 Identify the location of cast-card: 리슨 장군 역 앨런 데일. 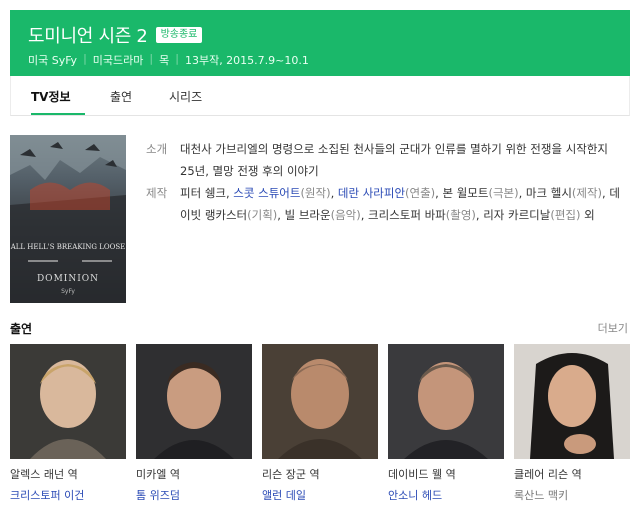
(320, 423).